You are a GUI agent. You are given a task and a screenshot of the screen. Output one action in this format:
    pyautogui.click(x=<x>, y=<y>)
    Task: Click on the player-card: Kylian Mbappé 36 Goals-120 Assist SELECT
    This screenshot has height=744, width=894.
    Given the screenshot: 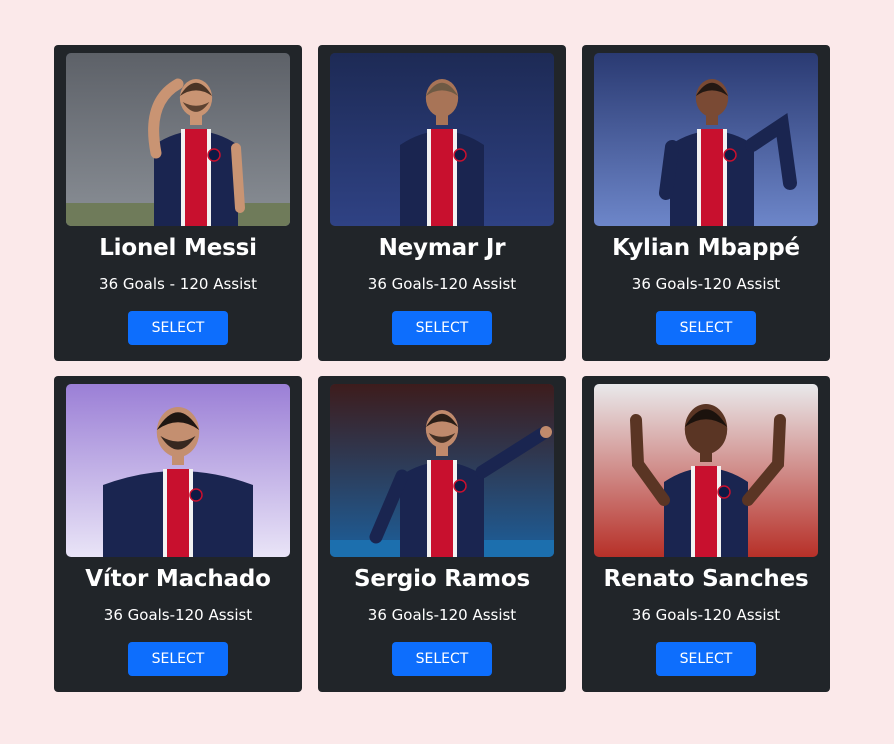 What is the action you would take?
    pyautogui.click(x=706, y=203)
    